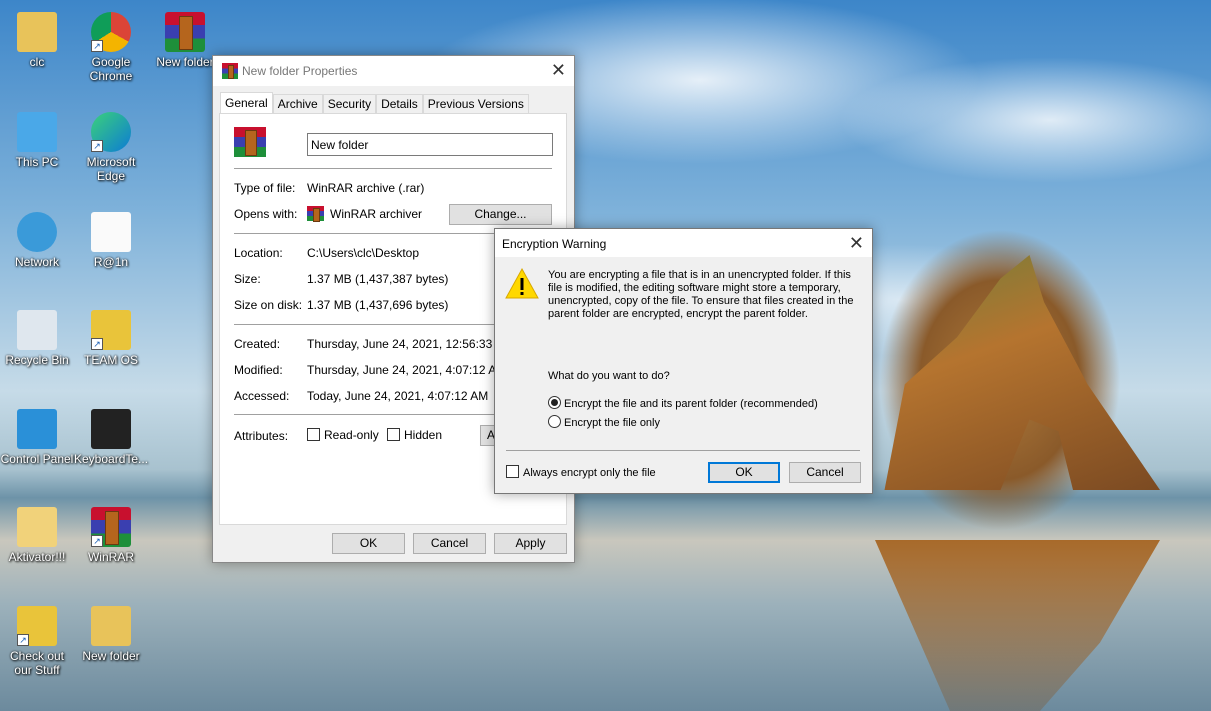  What do you see at coordinates (111, 429) in the screenshot?
I see `app-window-icon` at bounding box center [111, 429].